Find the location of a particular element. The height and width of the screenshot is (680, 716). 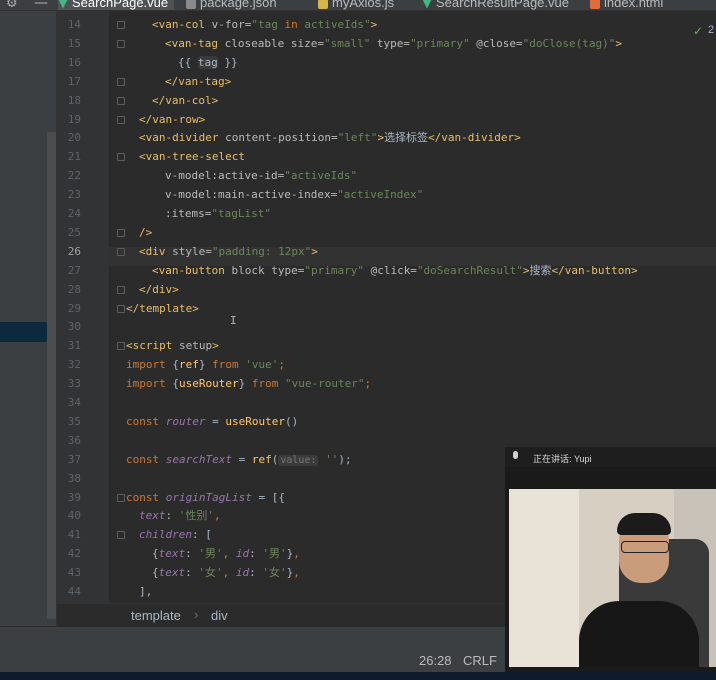

code-line: /> is located at coordinates (145, 232).